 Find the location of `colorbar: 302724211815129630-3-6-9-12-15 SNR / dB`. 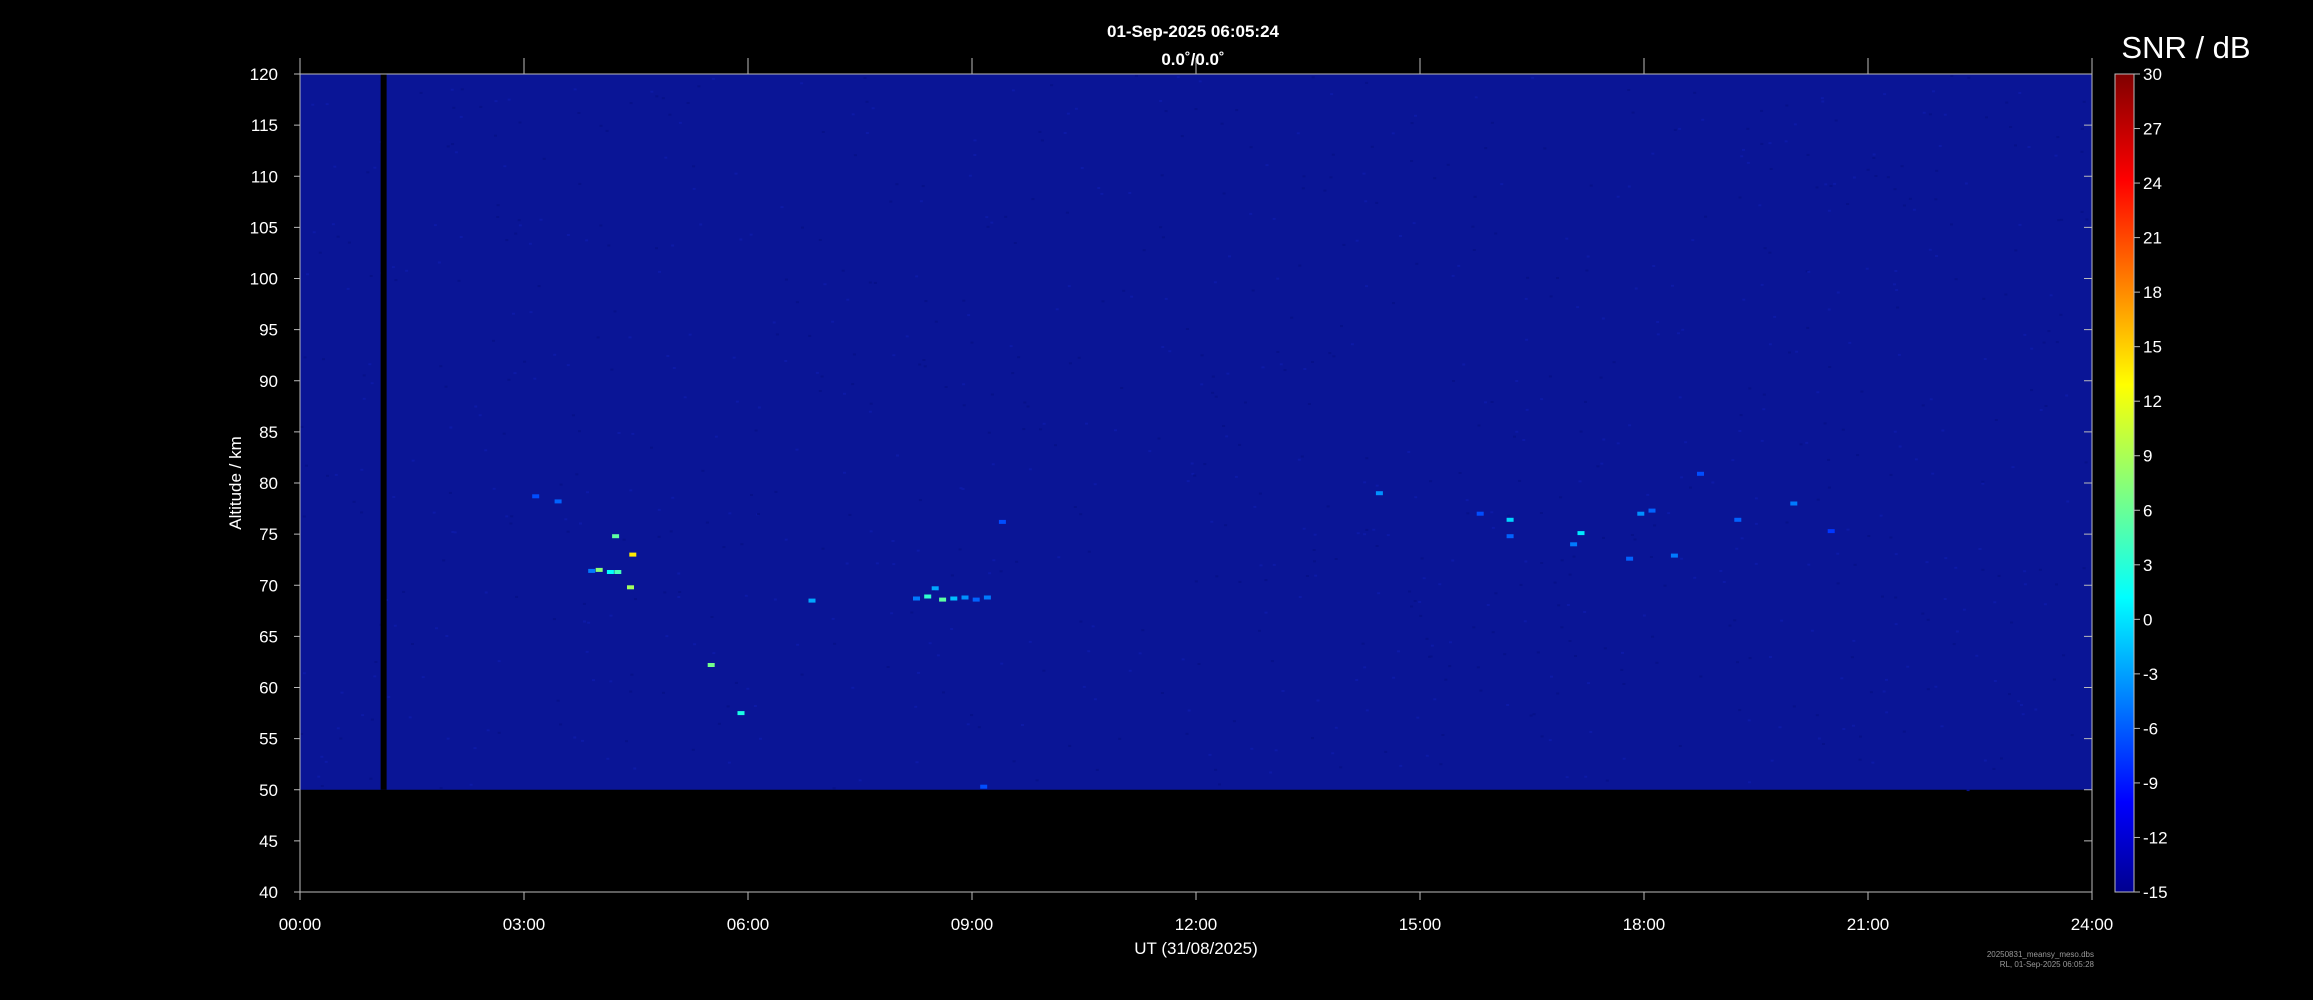

colorbar: 302724211815129630-3-6-9-12-15 SNR / dB is located at coordinates (2182, 466).